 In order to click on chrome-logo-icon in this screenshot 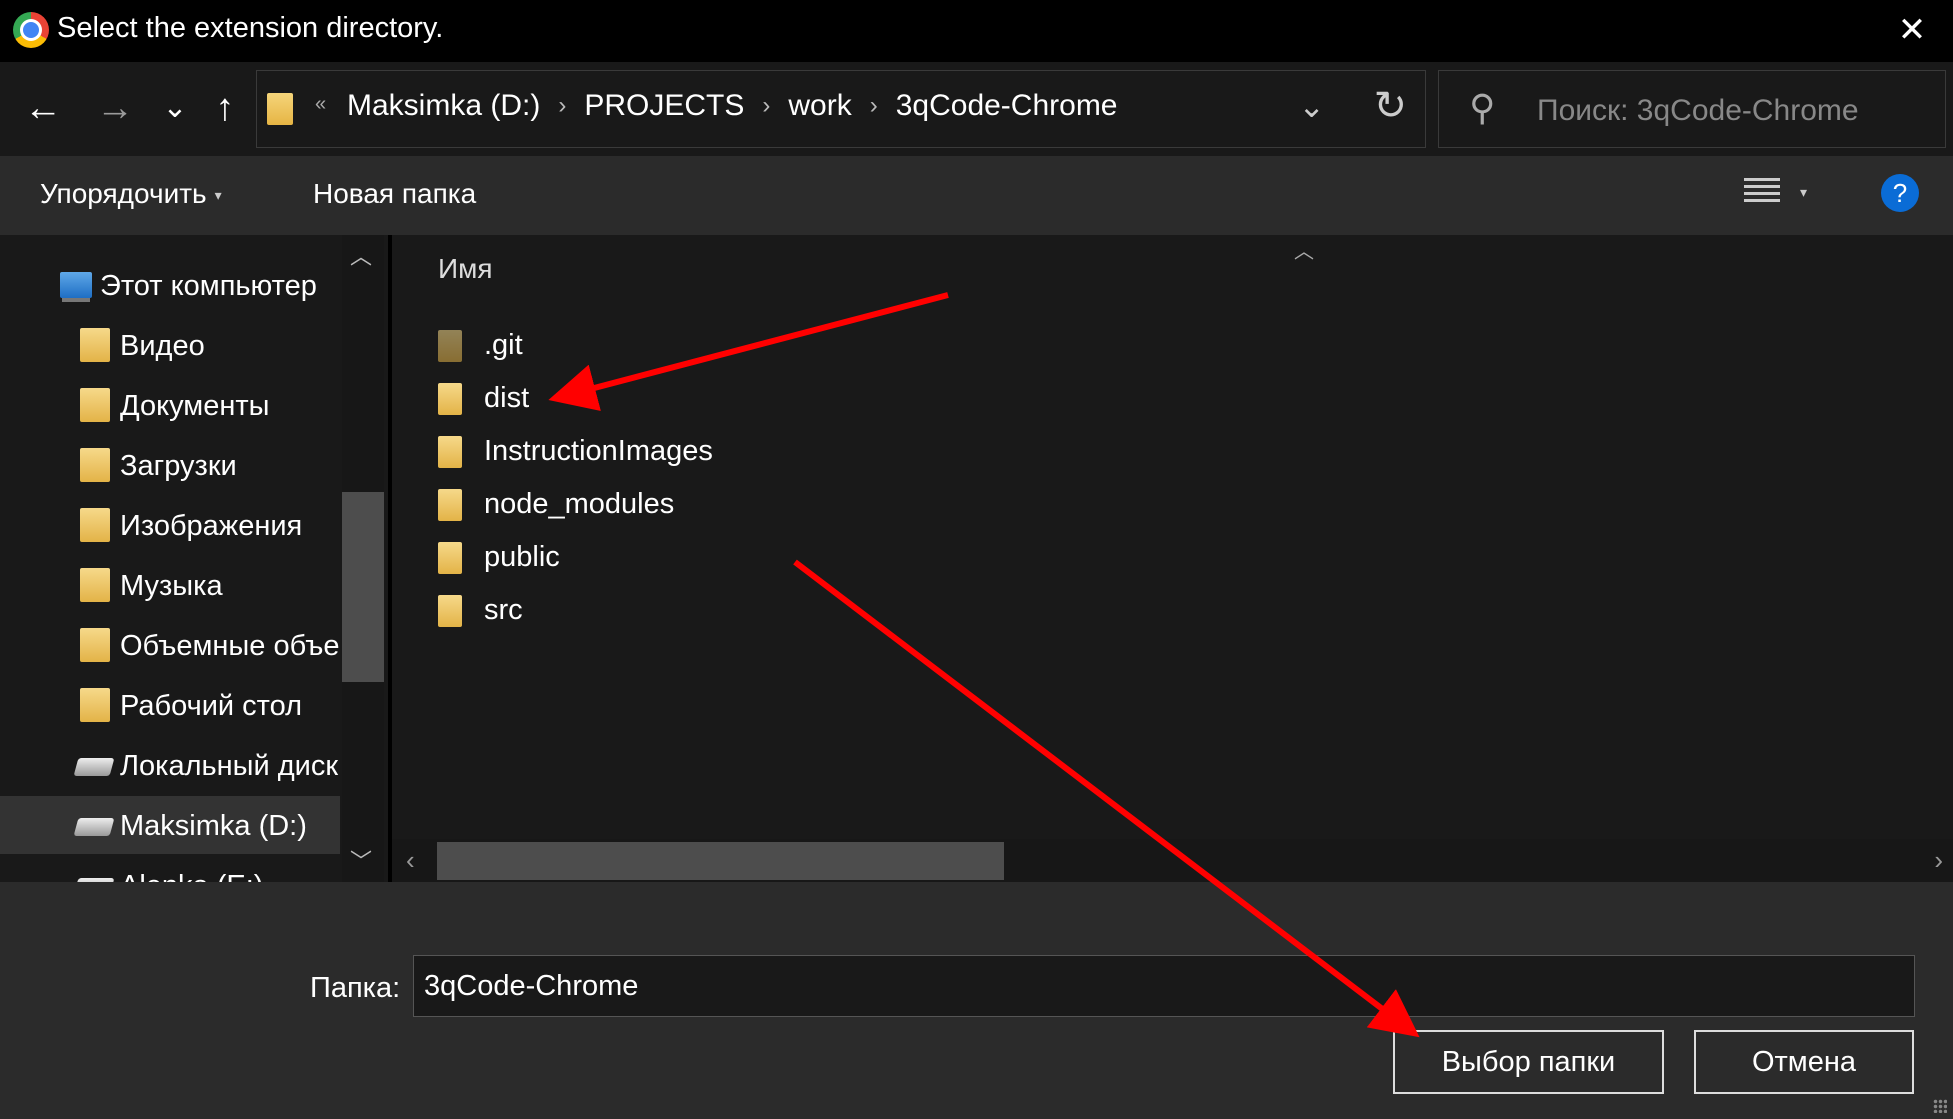, I will do `click(31, 30)`.